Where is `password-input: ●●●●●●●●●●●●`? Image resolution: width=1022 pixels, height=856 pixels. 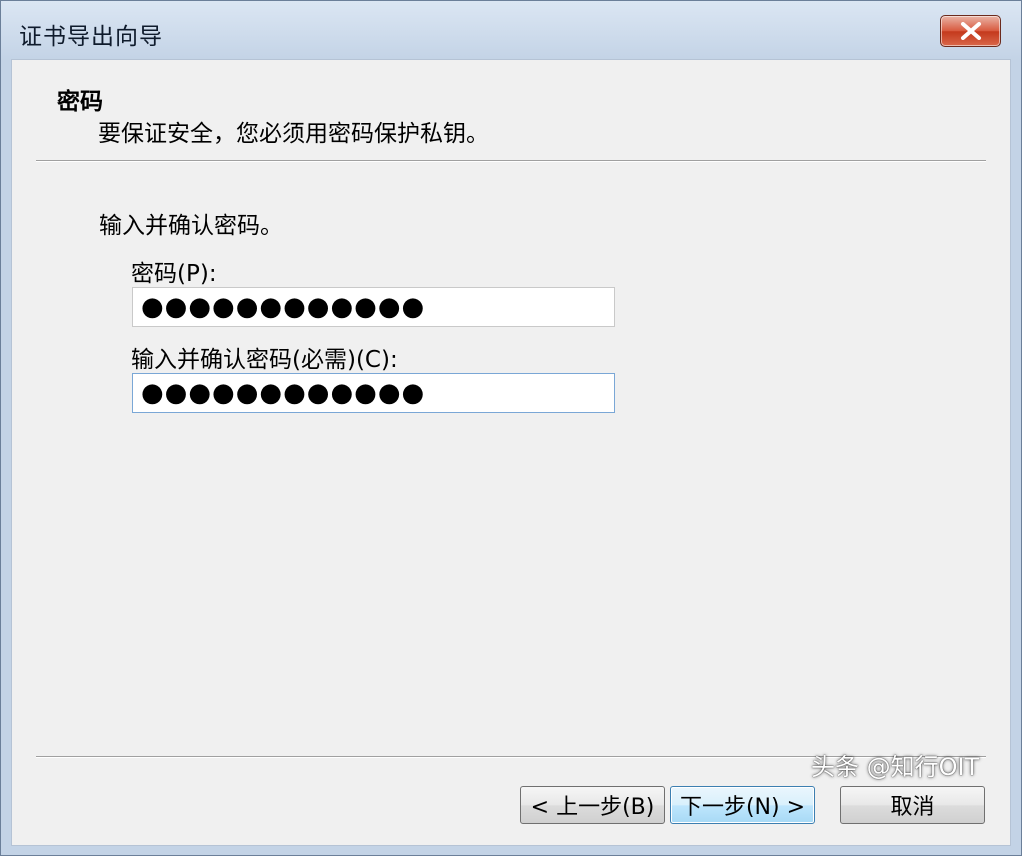 password-input: ●●●●●●●●●●●● is located at coordinates (373, 307).